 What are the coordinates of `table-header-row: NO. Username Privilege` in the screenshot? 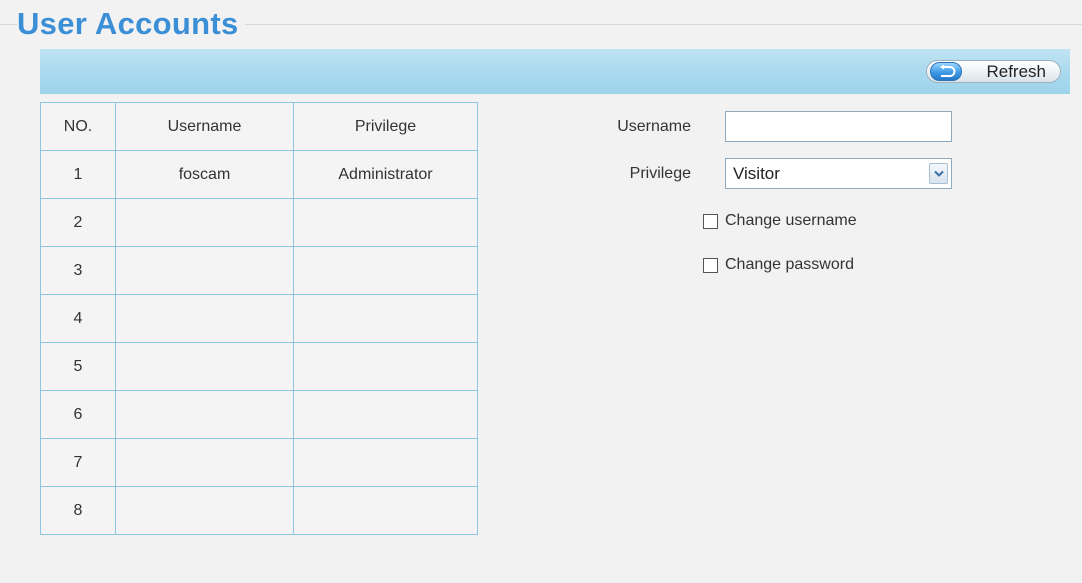 It's located at (259, 126).